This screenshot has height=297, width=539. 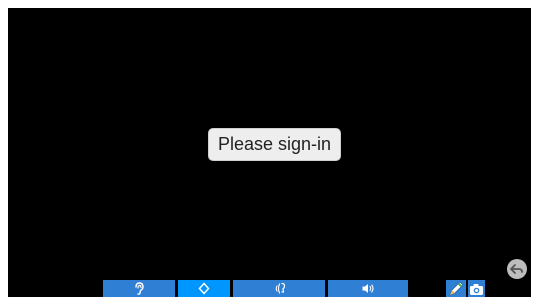 I want to click on talk-icon, so click(x=280, y=288).